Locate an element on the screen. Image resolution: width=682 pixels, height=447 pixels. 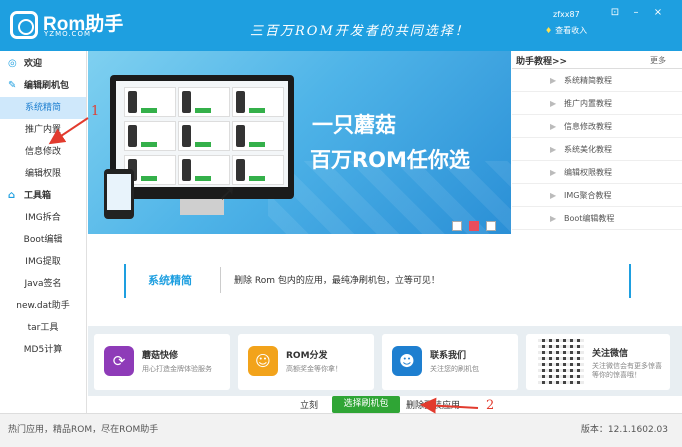
tutorial-item-label: 推广内置教程 is located at coordinates (588, 103).